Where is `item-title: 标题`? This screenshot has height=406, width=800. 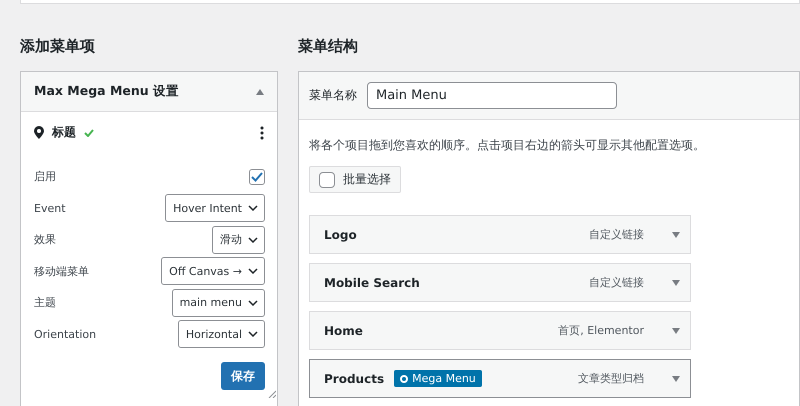 item-title: 标题 is located at coordinates (64, 132).